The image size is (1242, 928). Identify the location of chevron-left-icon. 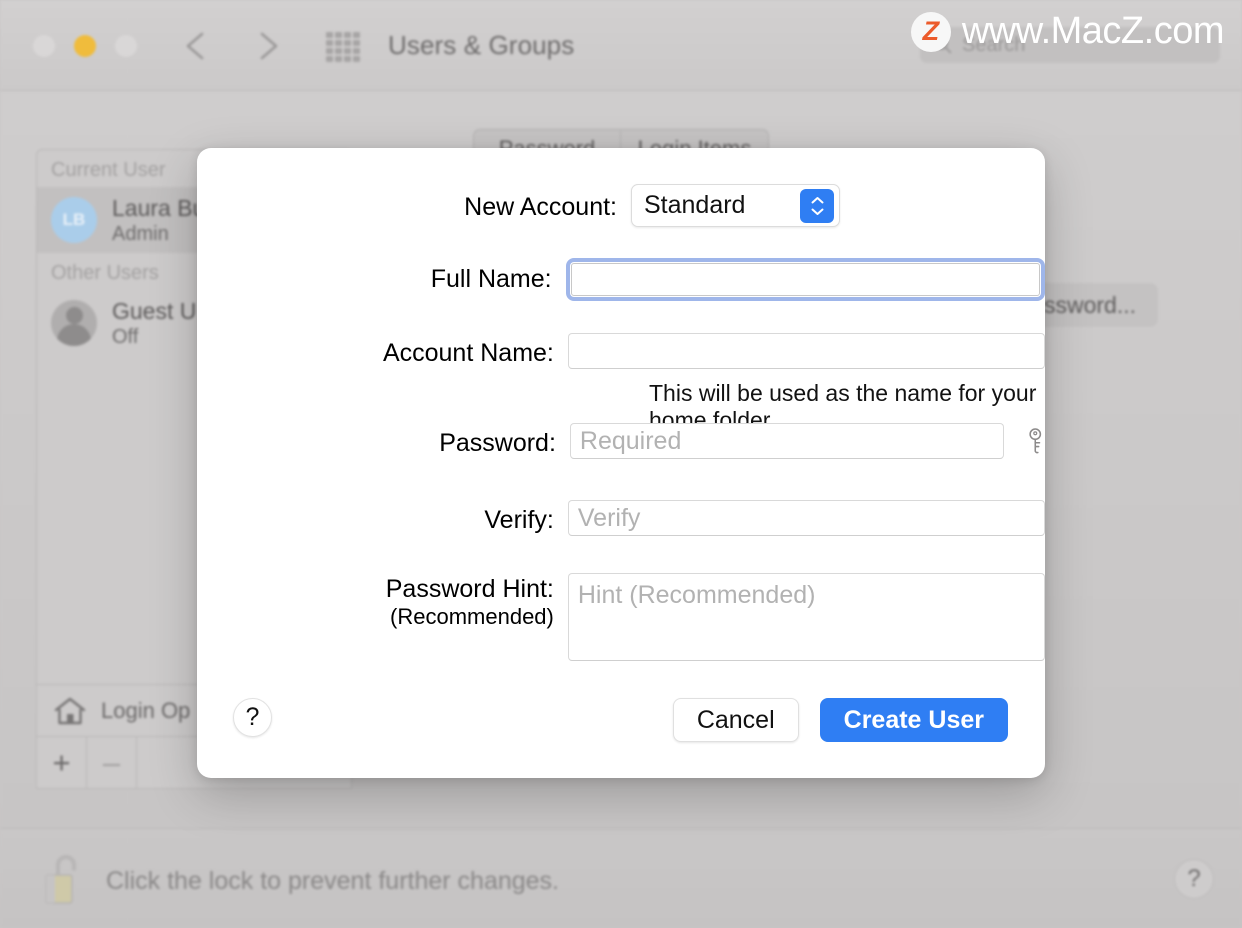
(195, 46).